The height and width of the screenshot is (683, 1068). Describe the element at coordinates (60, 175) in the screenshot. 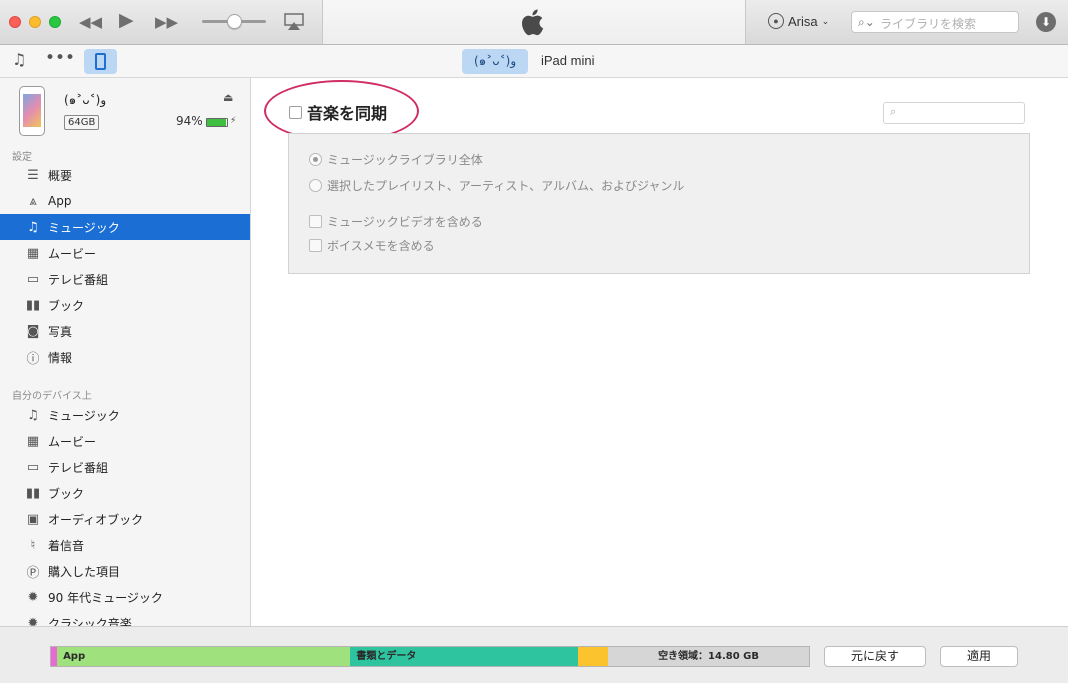

I see `sidebar-item-label: 概要` at that location.